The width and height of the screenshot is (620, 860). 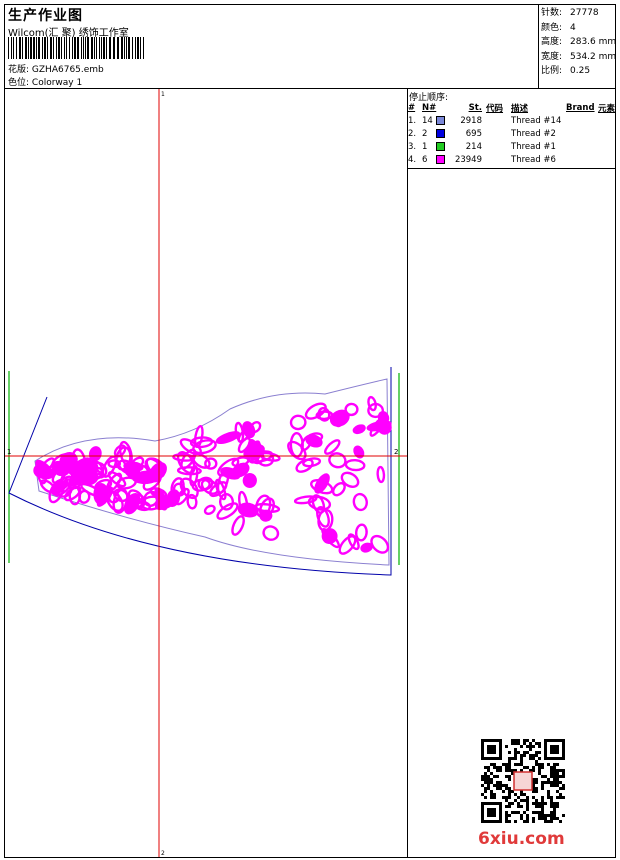 I want to click on panel-divider, so click(x=407, y=473).